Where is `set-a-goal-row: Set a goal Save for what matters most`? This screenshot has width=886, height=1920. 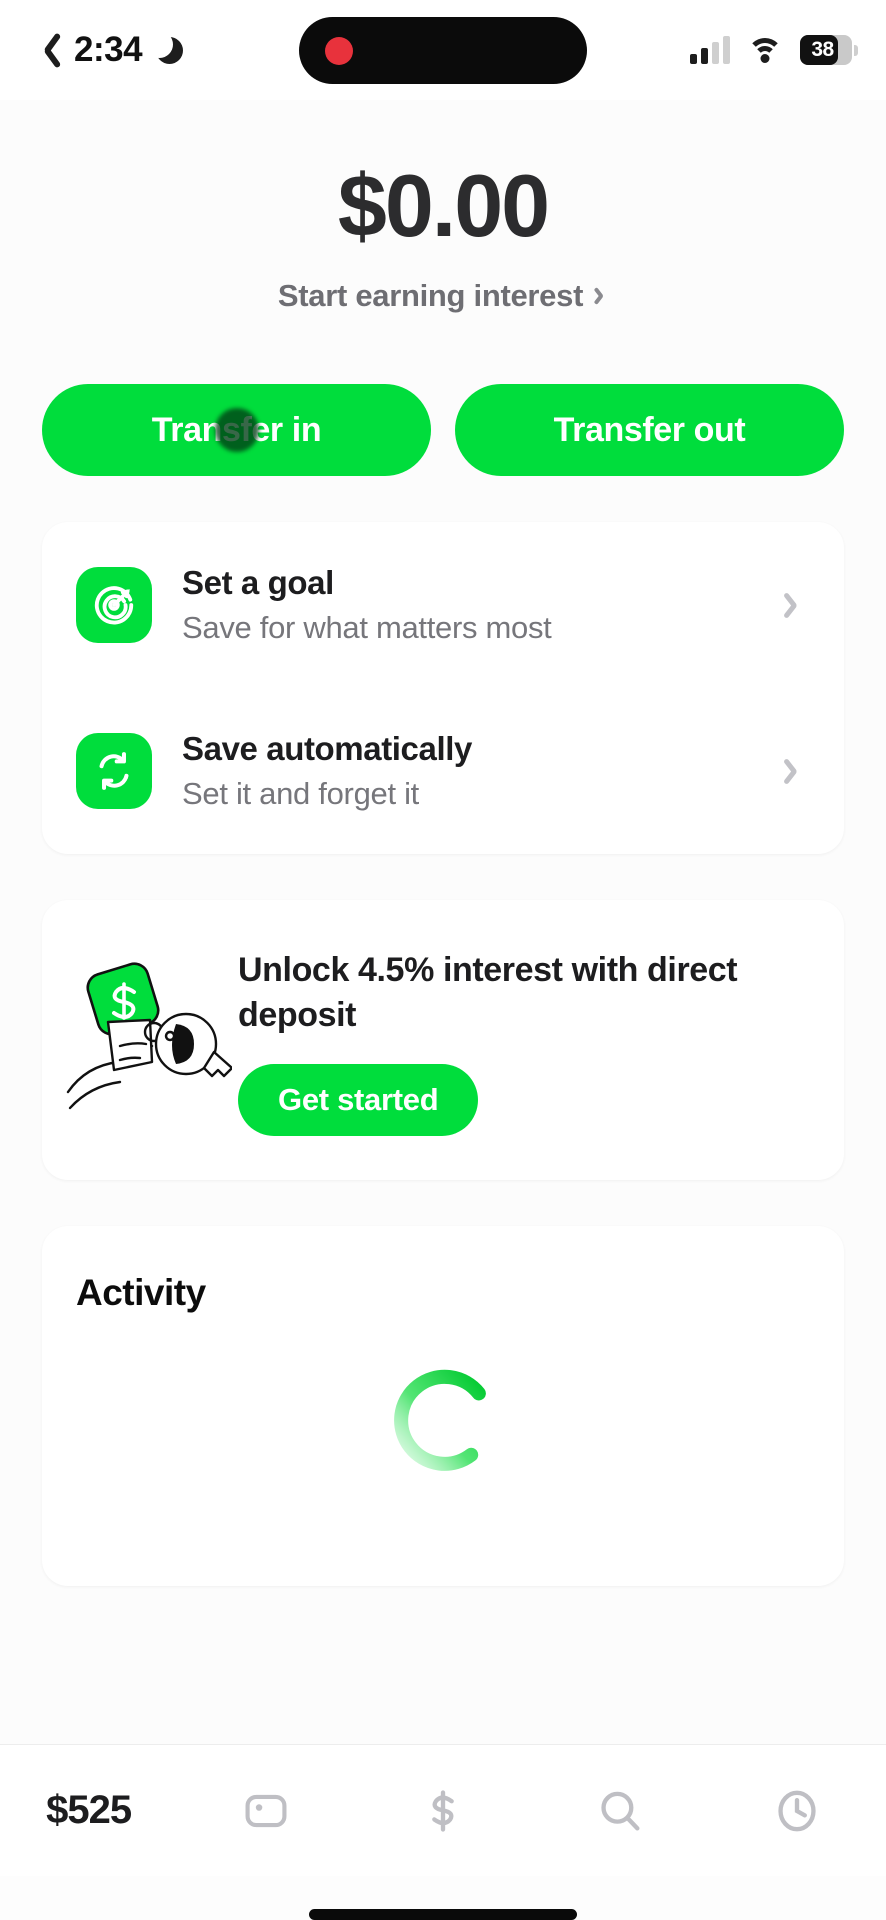
set-a-goal-row: Set a goal Save for what matters most is located at coordinates (443, 605).